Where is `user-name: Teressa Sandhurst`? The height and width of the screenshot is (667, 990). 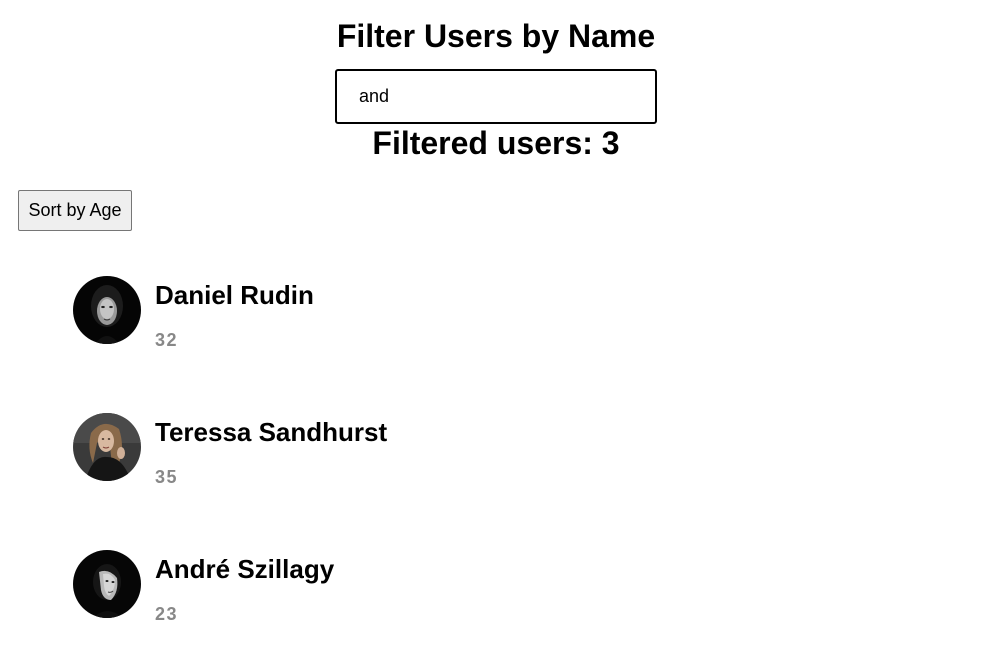
user-name: Teressa Sandhurst is located at coordinates (271, 432).